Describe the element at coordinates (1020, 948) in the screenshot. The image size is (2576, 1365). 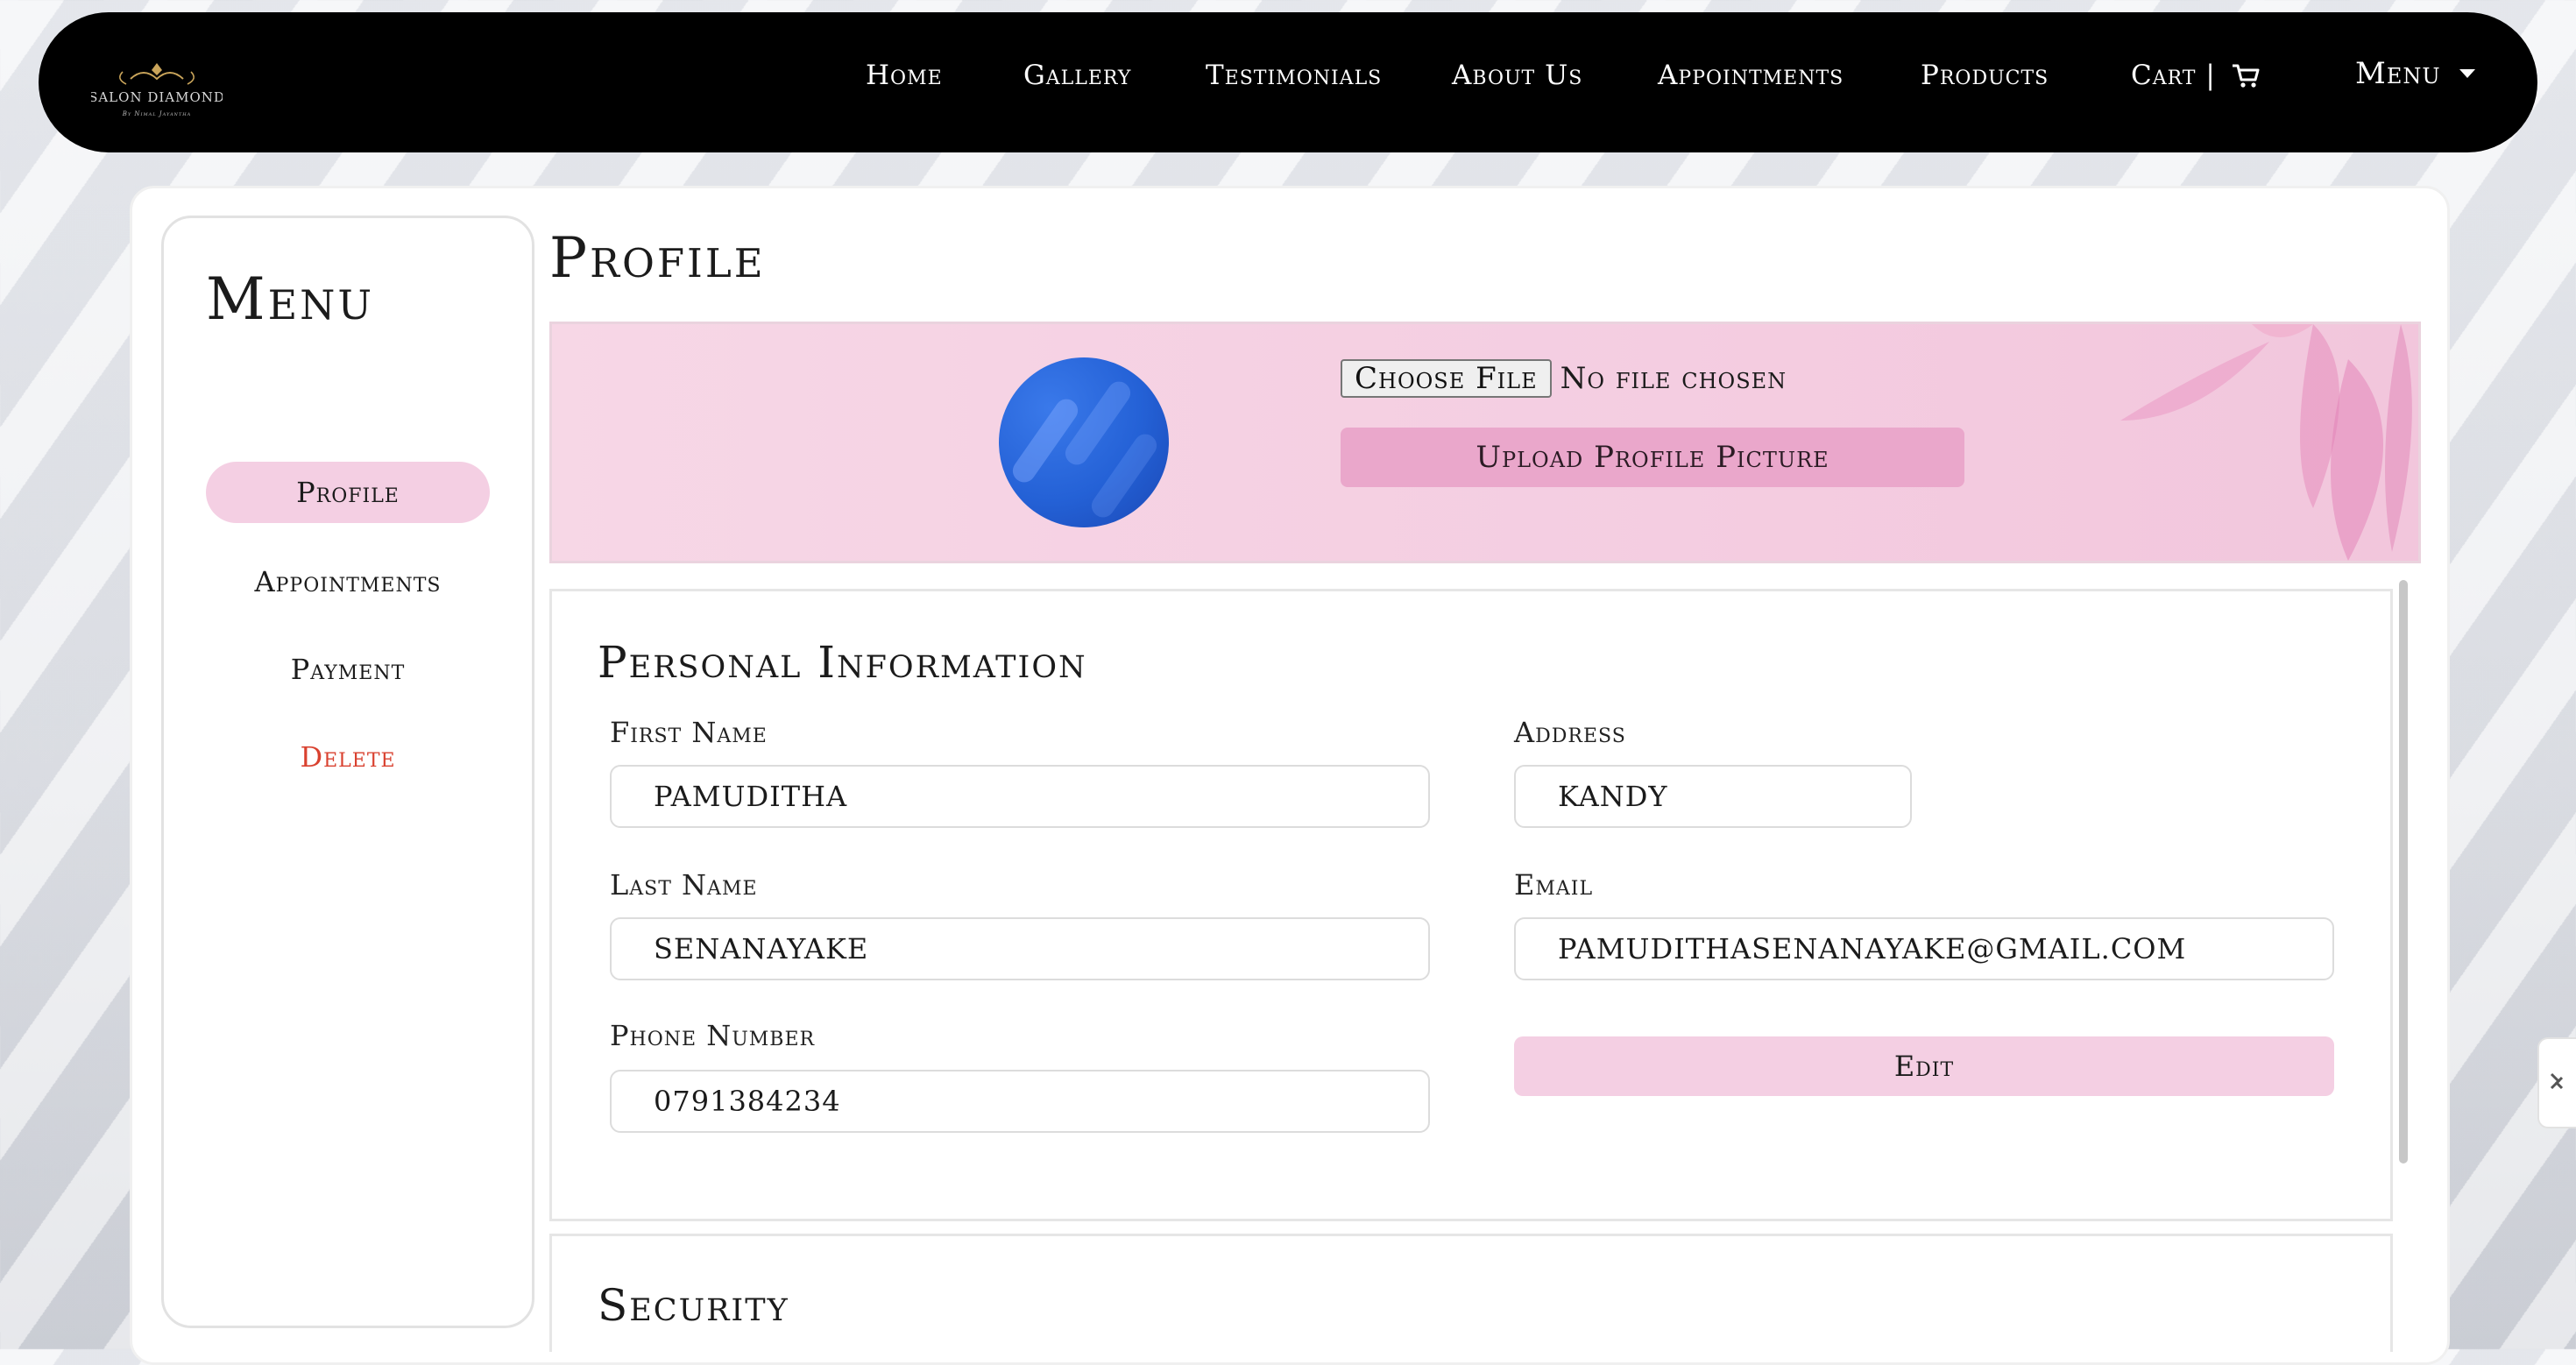
I see `last-name-field: SENANAYAKE` at that location.